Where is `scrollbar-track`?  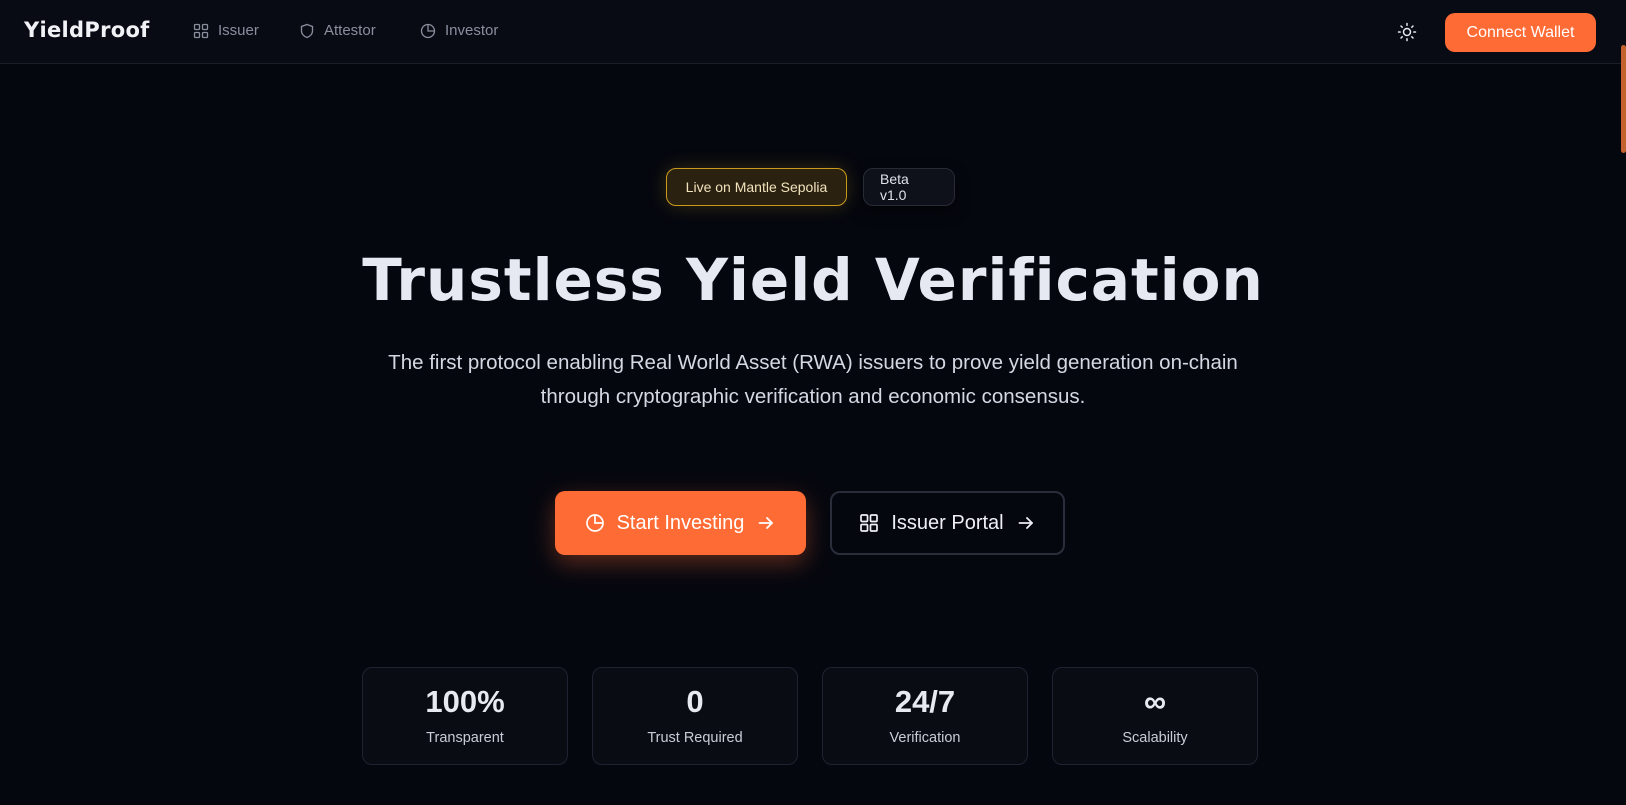
scrollbar-track is located at coordinates (1623, 434).